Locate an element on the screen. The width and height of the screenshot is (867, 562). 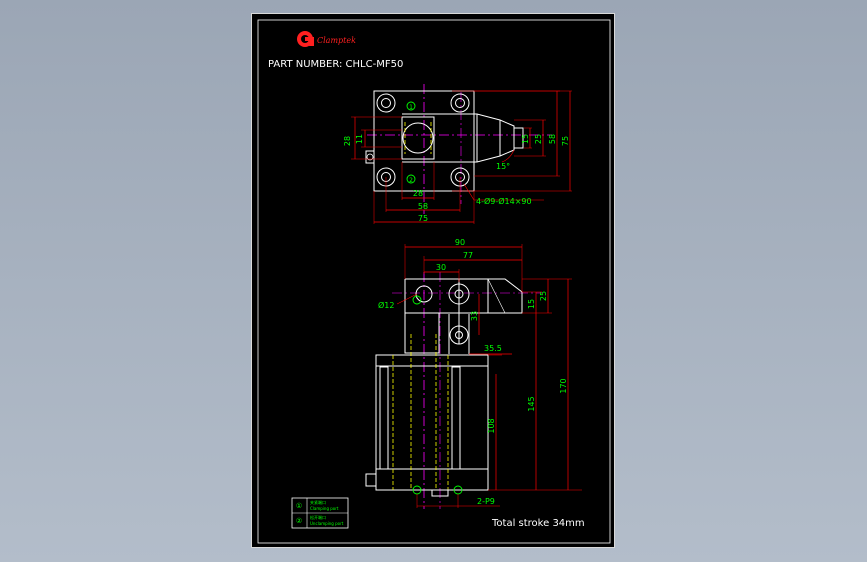
dim-75-right: 75 is located at coordinates (565, 141).